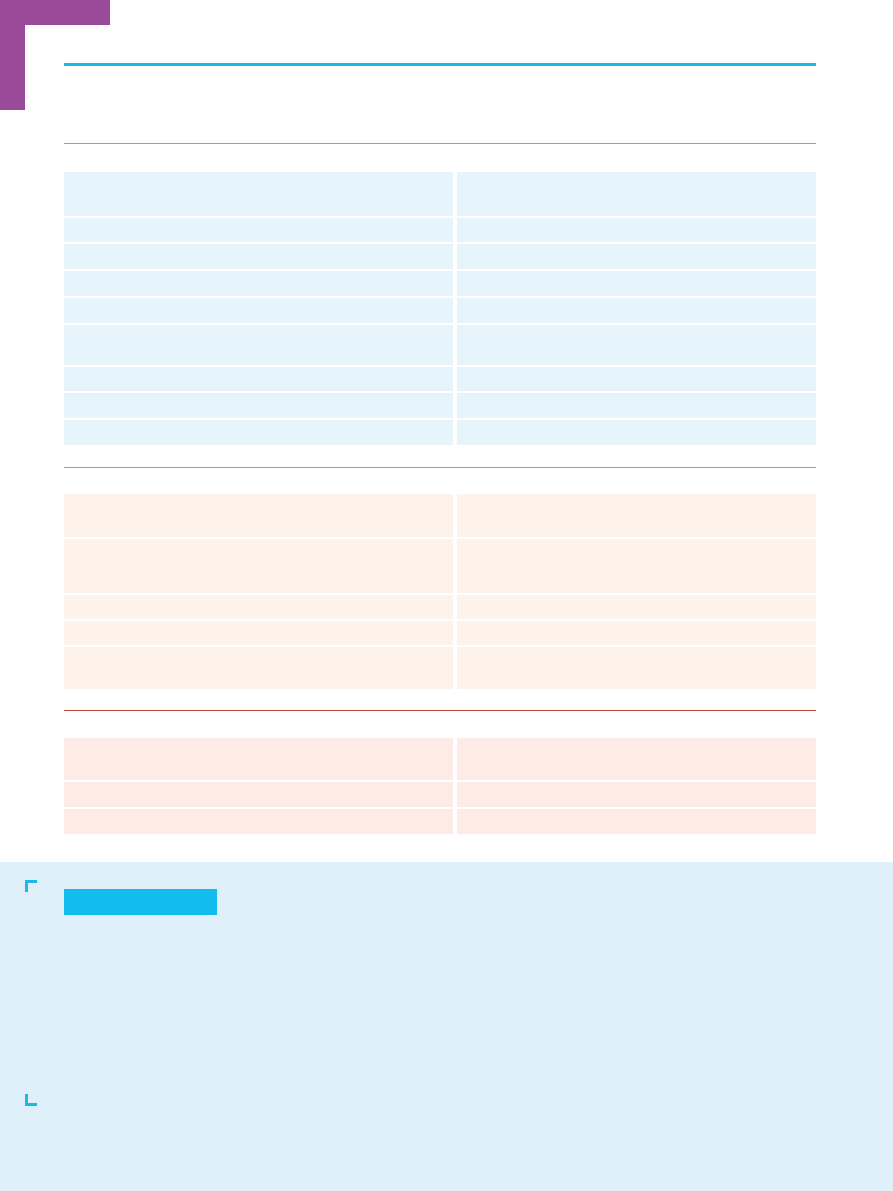 The image size is (893, 1191). Describe the element at coordinates (12, 55) in the screenshot. I see `side-tab-decoration` at that location.